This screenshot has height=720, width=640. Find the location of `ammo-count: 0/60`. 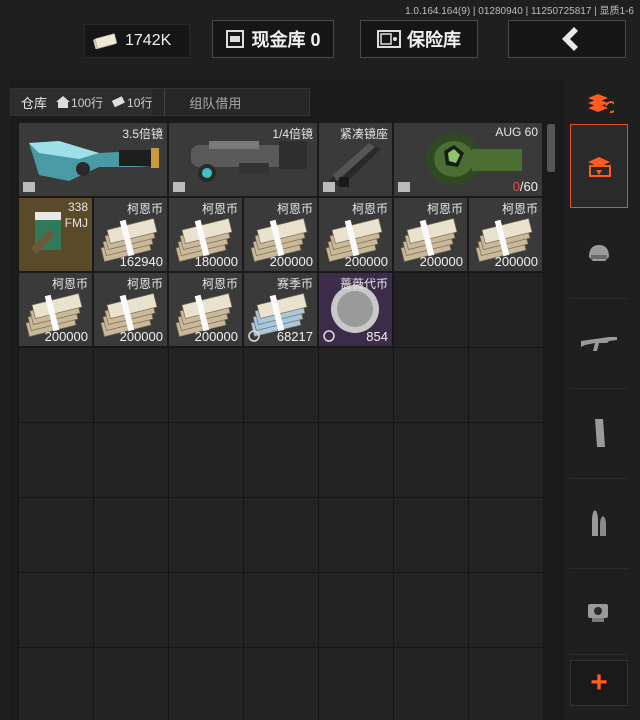

ammo-count: 0/60 is located at coordinates (525, 186).